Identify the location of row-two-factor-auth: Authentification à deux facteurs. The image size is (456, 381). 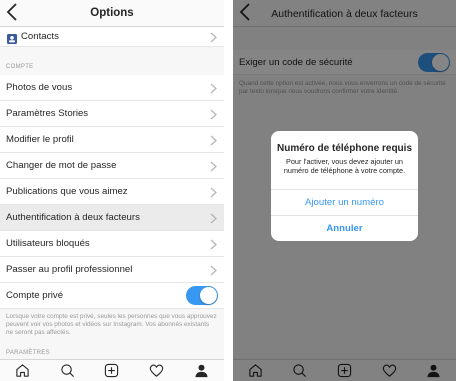
(112, 218).